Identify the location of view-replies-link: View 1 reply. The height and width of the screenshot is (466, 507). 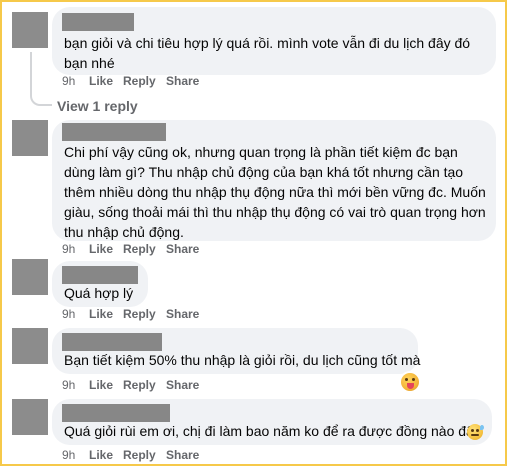
(97, 106).